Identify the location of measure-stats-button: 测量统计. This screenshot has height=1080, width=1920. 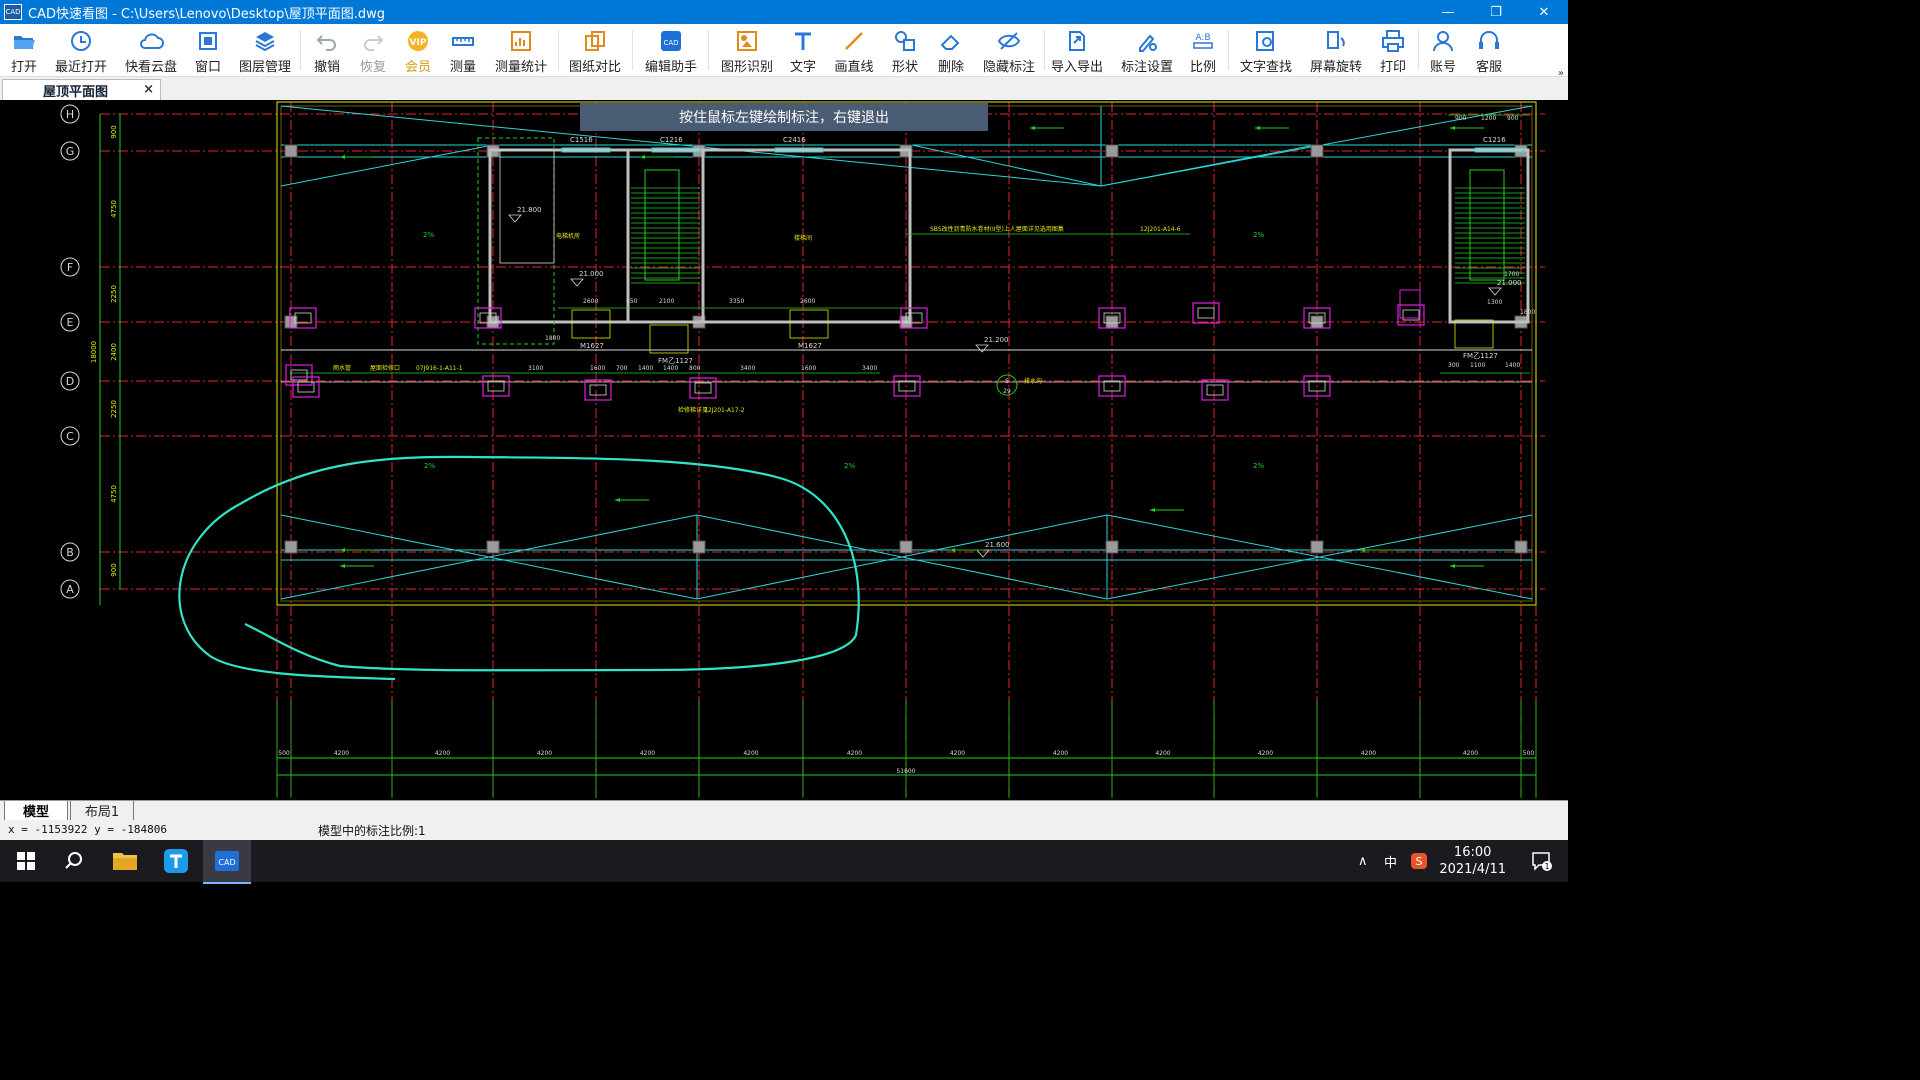
(521, 50).